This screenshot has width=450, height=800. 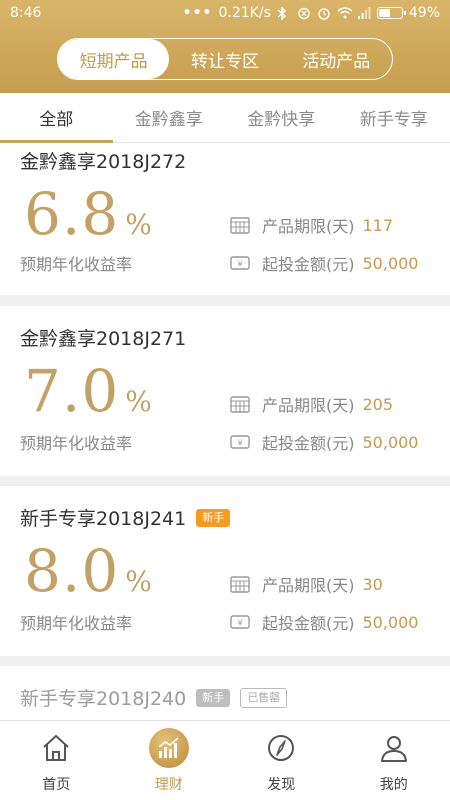 I want to click on term-value: 117, so click(x=378, y=225).